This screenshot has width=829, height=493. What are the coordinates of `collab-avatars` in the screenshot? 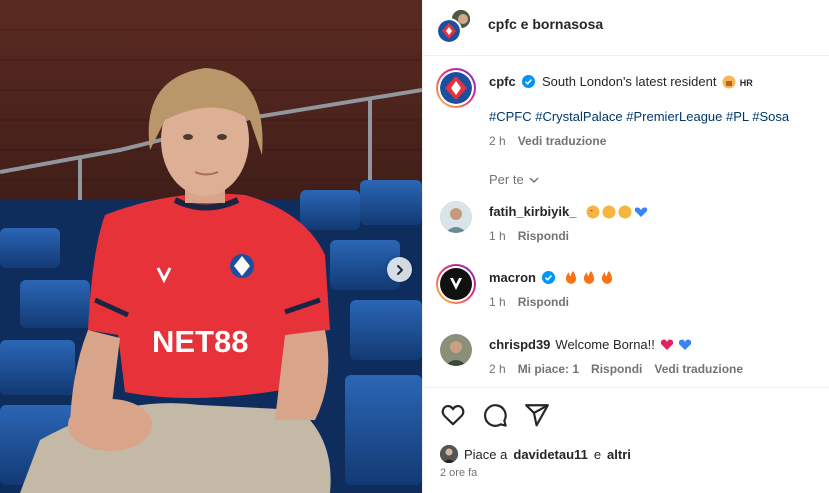 It's located at (455, 26).